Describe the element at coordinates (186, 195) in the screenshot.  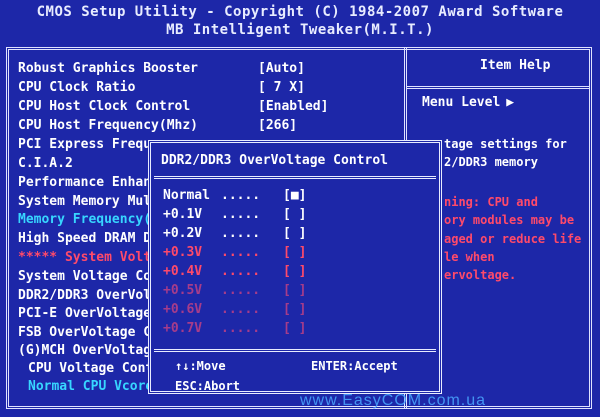
I see `option-label: Normal` at that location.